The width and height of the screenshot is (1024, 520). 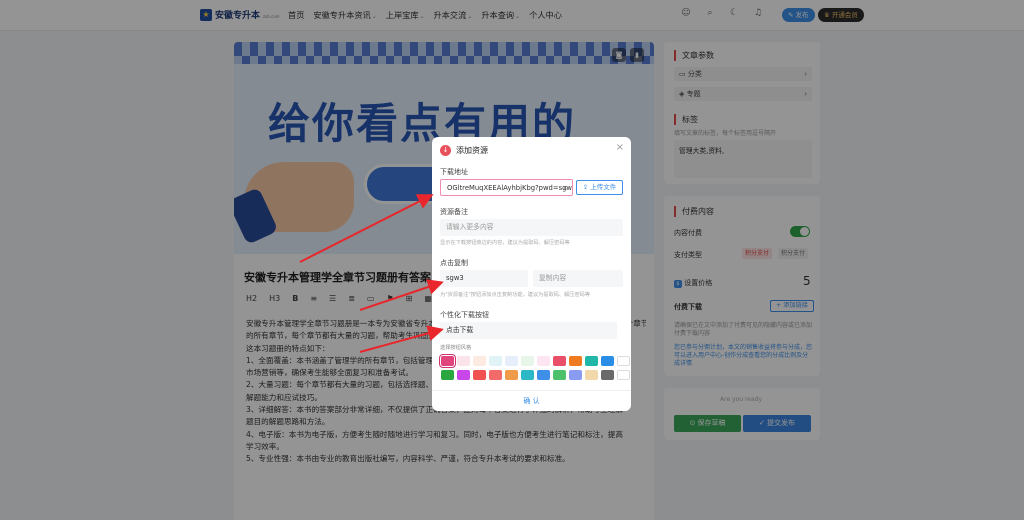 What do you see at coordinates (534, 367) in the screenshot?
I see `button-style-swatches` at bounding box center [534, 367].